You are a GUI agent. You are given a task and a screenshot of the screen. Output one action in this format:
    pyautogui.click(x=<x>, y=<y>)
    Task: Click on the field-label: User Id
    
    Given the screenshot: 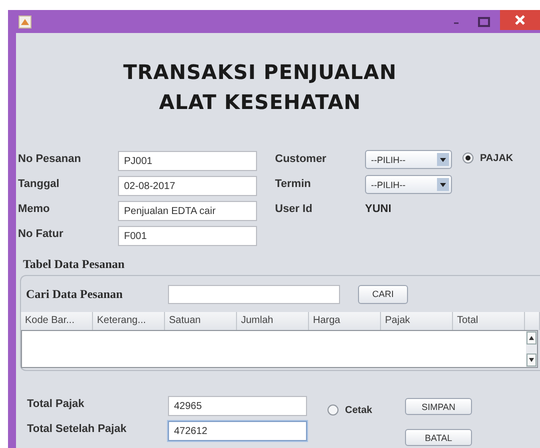 What is the action you would take?
    pyautogui.click(x=294, y=209)
    